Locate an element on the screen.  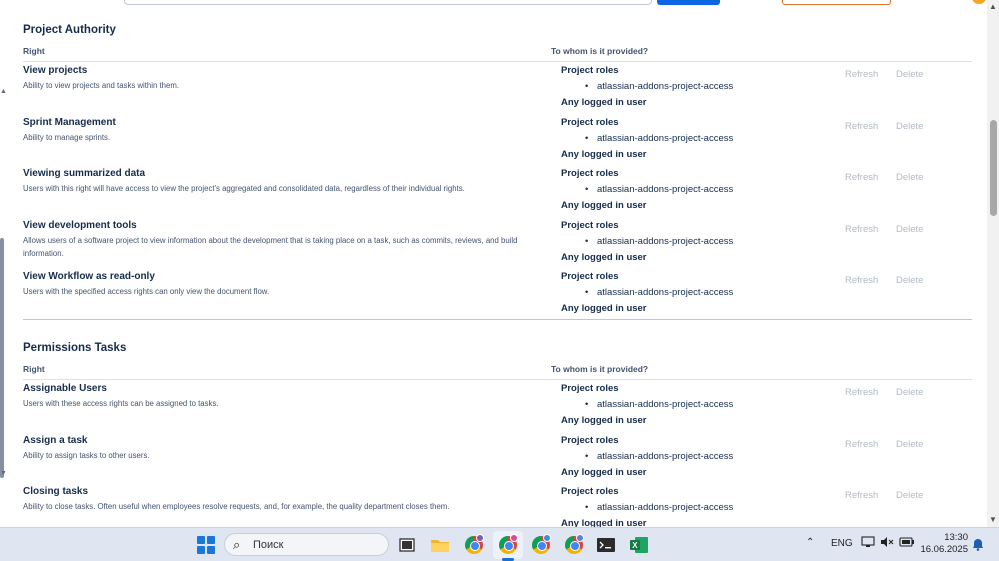
scrollbar-thumb is located at coordinates (993, 168).